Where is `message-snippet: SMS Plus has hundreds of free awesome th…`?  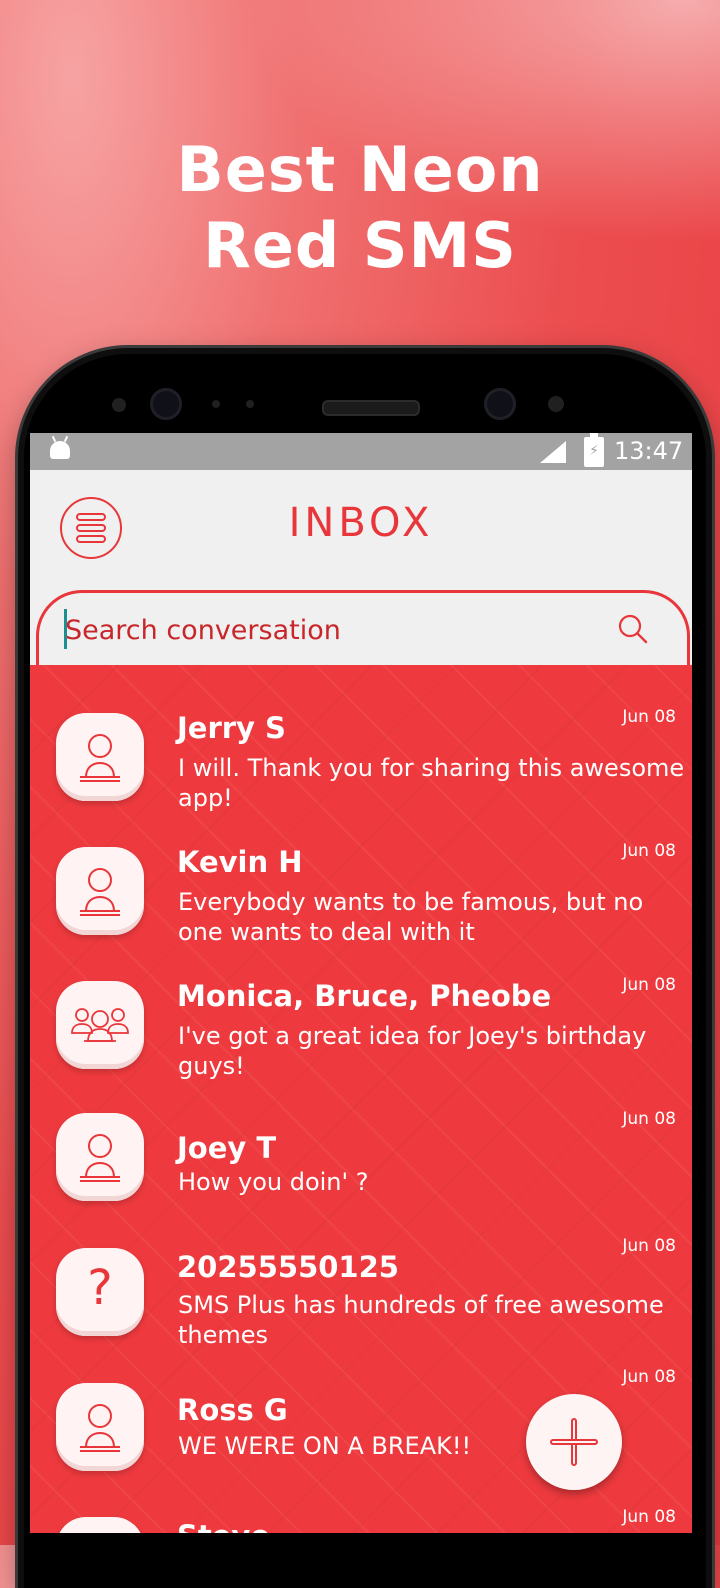
message-snippet: SMS Plus has hundreds of free awesome th… is located at coordinates (421, 1320).